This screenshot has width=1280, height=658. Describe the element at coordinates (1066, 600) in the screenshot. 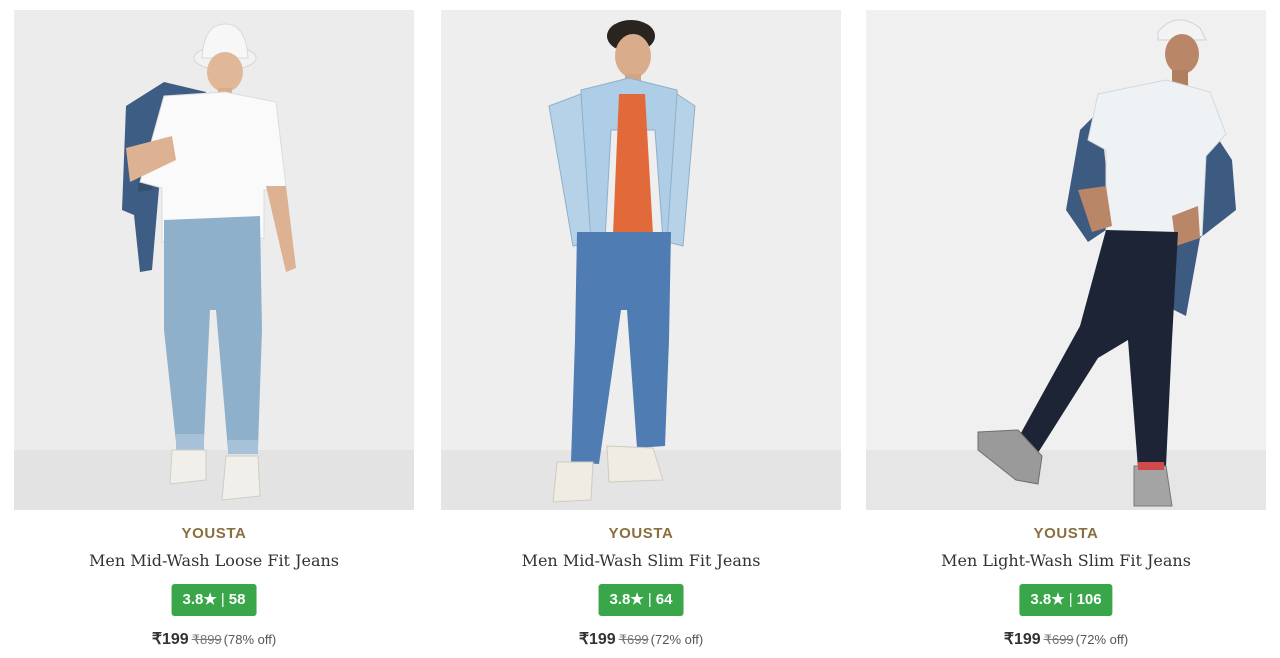

I see `rating-badge: 3.8★ | 106` at that location.